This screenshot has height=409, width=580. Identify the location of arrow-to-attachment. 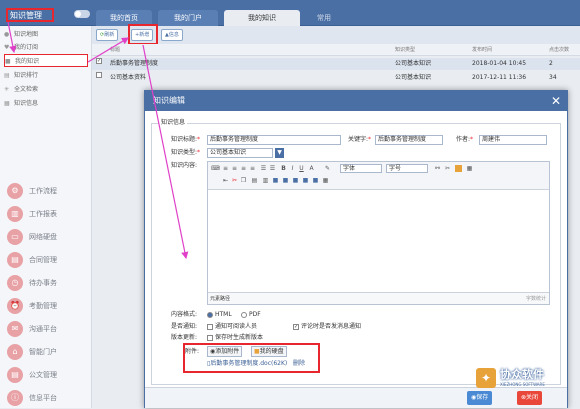
(165, 152).